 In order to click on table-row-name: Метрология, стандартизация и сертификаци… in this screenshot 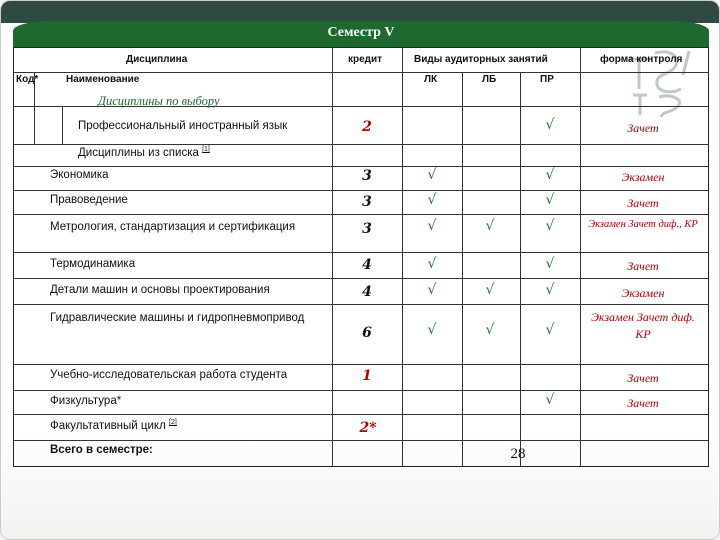, I will do `click(173, 227)`.